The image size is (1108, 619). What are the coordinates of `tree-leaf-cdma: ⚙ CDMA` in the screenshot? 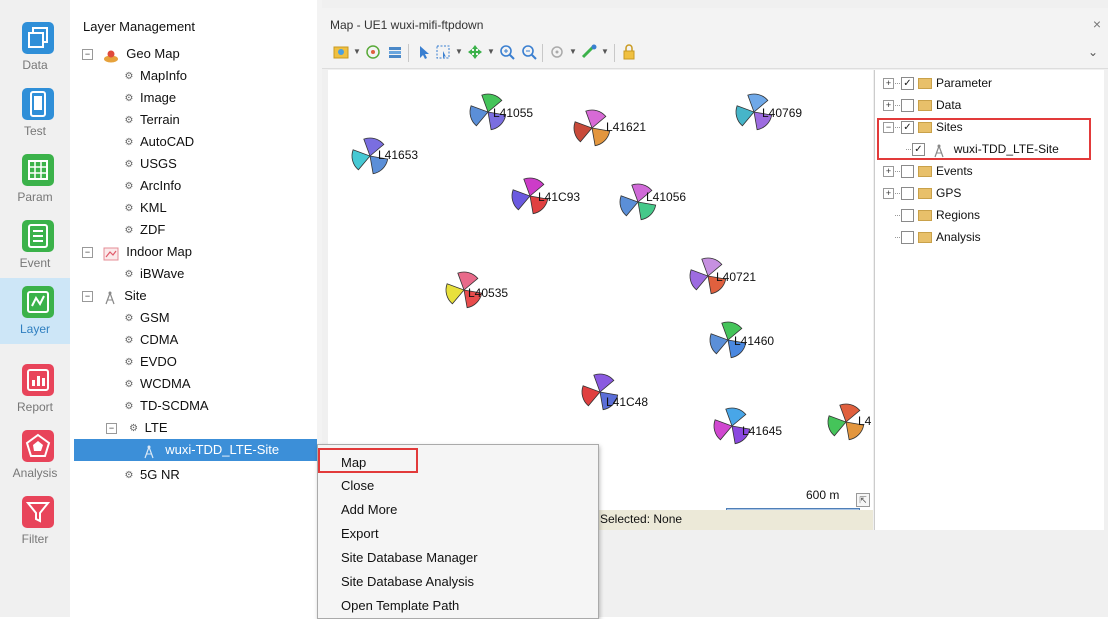 It's located at (150, 340).